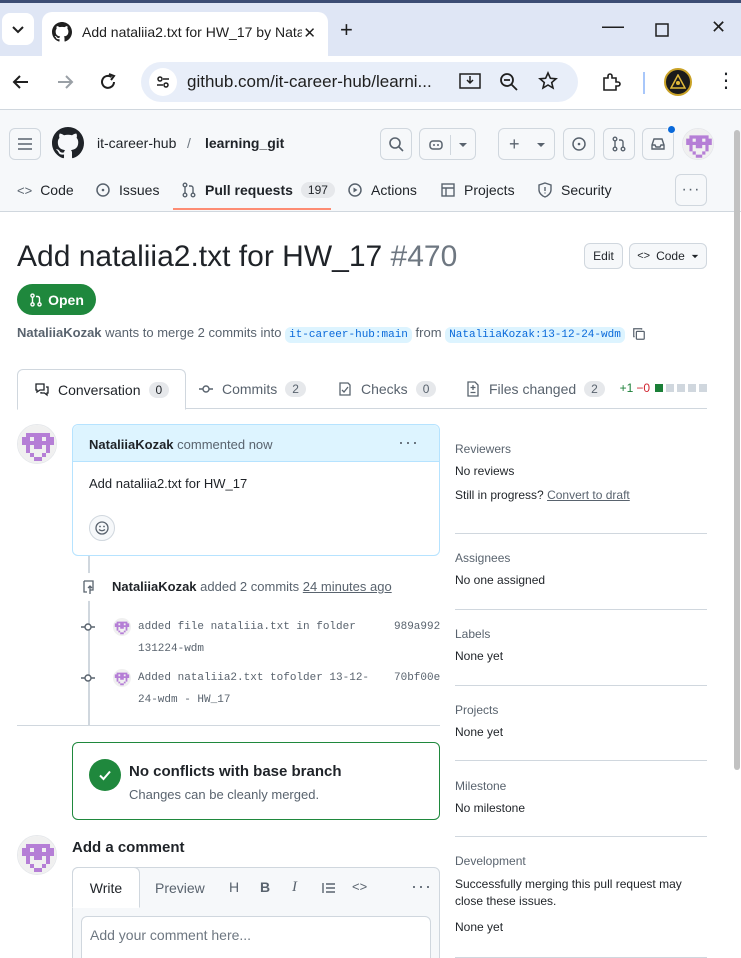  Describe the element at coordinates (294, 887) in the screenshot. I see `italic-icon: I` at that location.